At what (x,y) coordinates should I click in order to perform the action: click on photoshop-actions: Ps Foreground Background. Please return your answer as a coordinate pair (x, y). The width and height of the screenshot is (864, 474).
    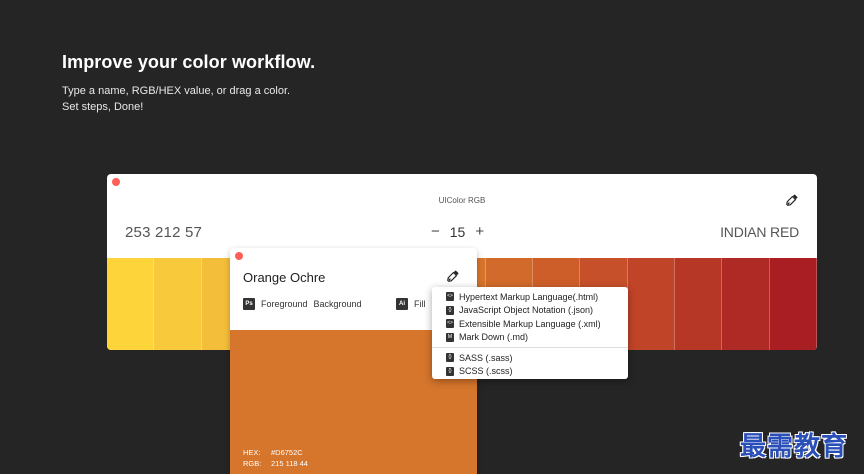
    Looking at the image, I should click on (302, 304).